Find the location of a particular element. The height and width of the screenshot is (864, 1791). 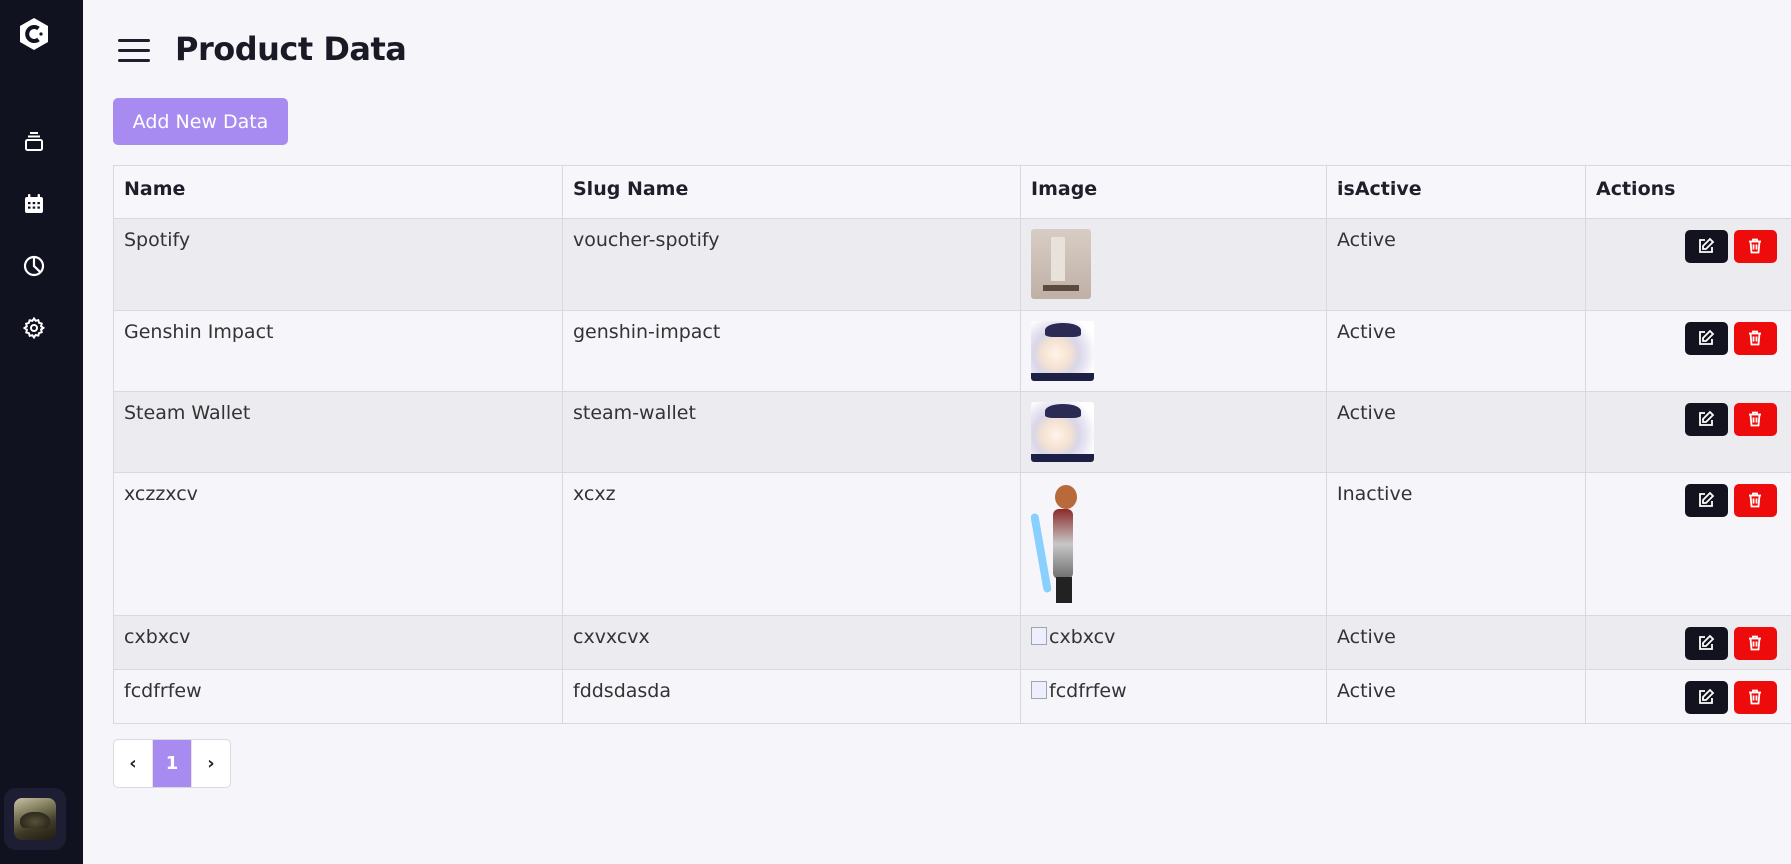

gear-icon is located at coordinates (34, 328).